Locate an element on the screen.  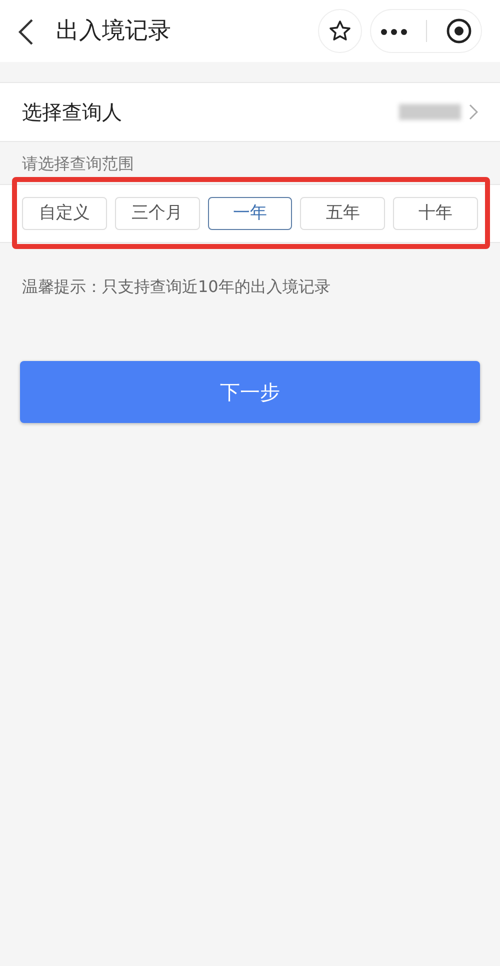
blurred-name is located at coordinates (430, 112).